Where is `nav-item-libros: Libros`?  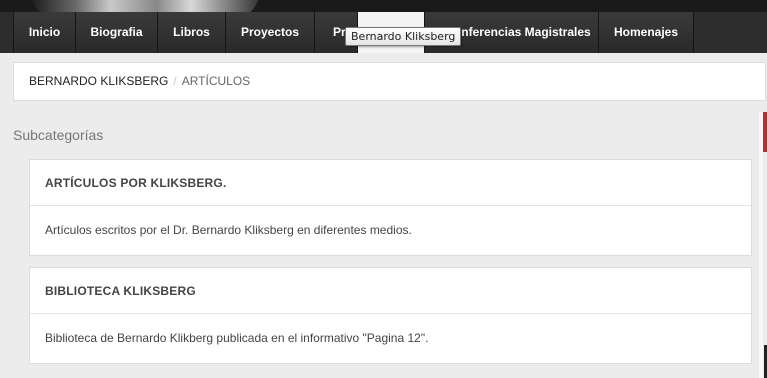 nav-item-libros: Libros is located at coordinates (192, 32).